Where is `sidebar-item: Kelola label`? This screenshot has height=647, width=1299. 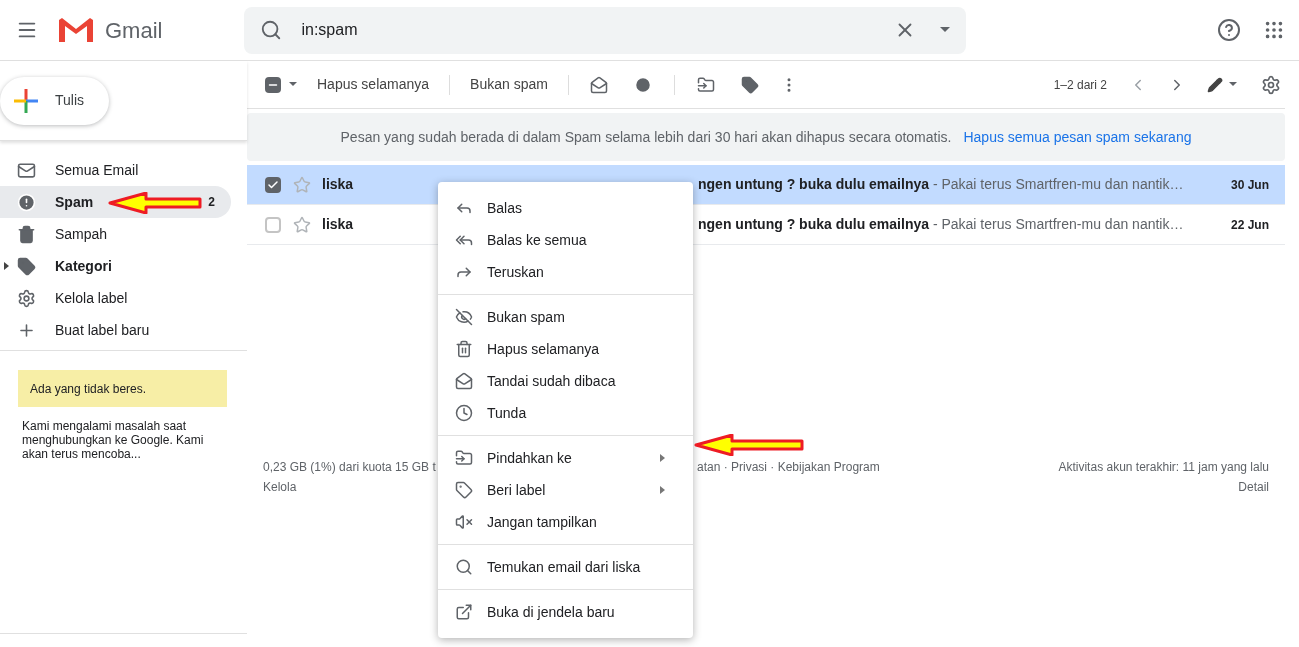
sidebar-item: Kelola label is located at coordinates (115, 298).